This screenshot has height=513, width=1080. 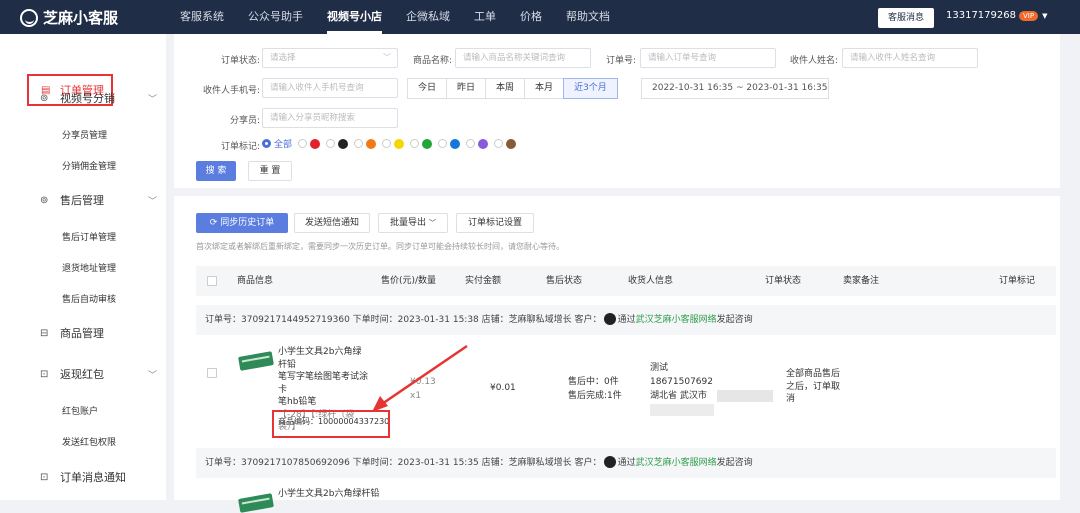 What do you see at coordinates (275, 17) in the screenshot?
I see `nav-official-account: 公众号助手` at bounding box center [275, 17].